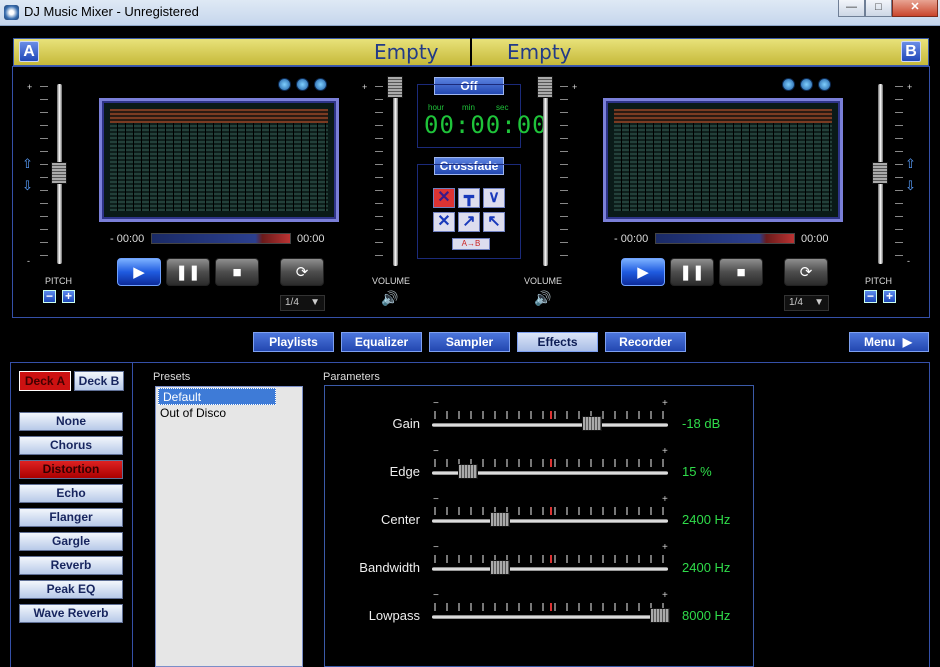  What do you see at coordinates (543, 281) in the screenshot?
I see `volume-b-label: VOLUME` at bounding box center [543, 281].